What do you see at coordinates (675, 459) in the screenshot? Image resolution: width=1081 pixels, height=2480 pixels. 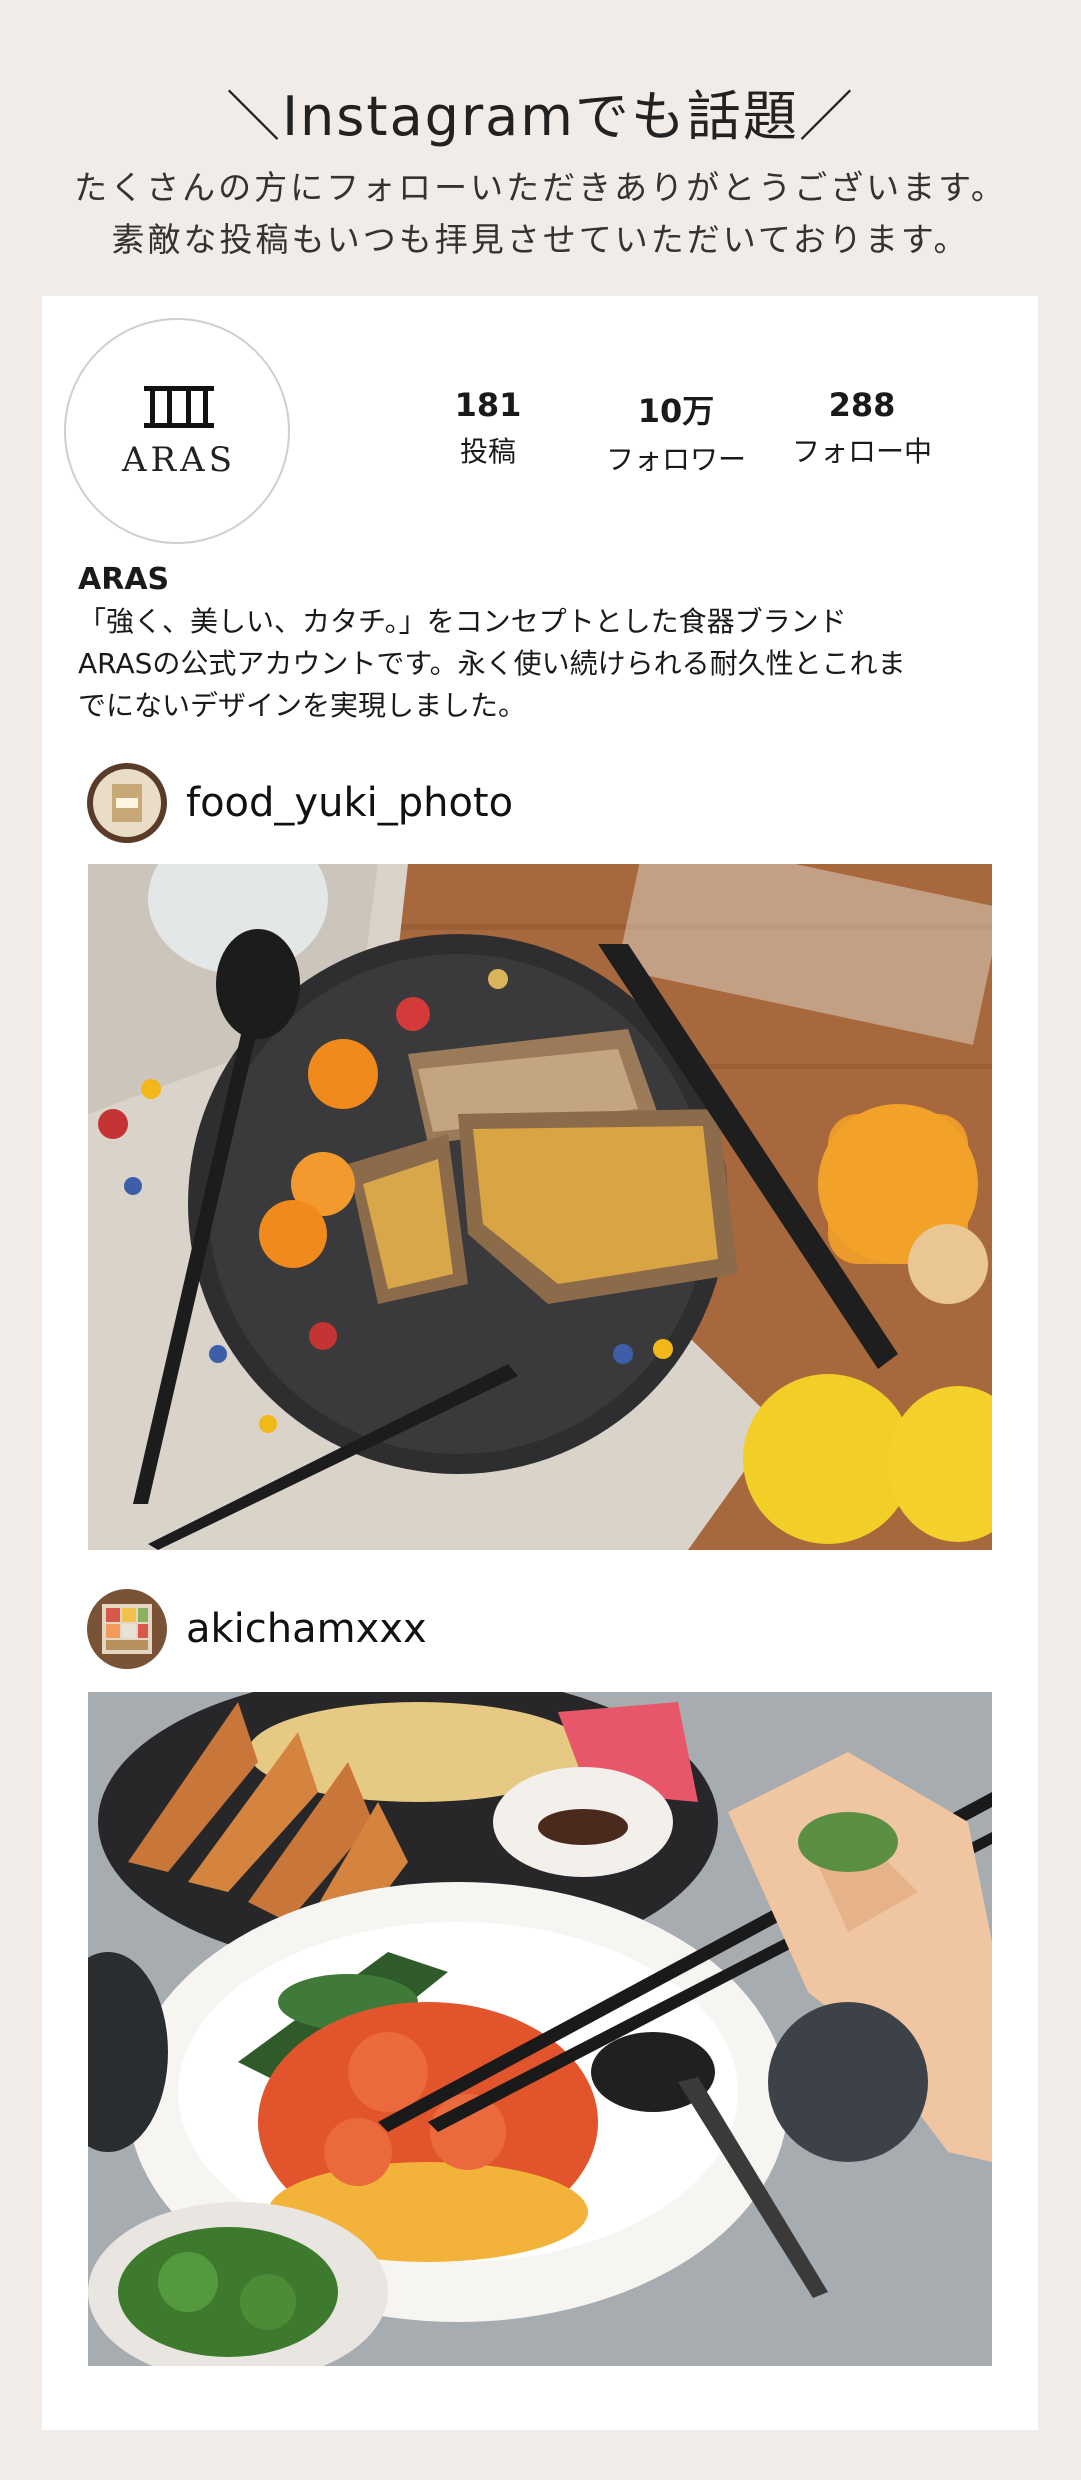 I see `stat-followers-label: フォロワー` at bounding box center [675, 459].